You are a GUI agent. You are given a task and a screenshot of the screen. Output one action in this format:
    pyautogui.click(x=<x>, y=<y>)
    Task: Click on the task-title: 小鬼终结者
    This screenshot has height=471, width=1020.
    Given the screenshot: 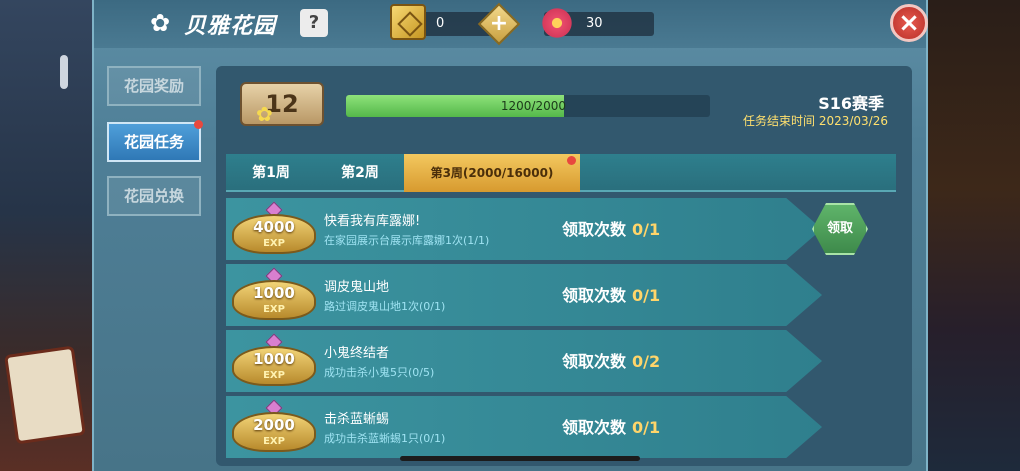 What is the action you would take?
    pyautogui.click(x=357, y=353)
    